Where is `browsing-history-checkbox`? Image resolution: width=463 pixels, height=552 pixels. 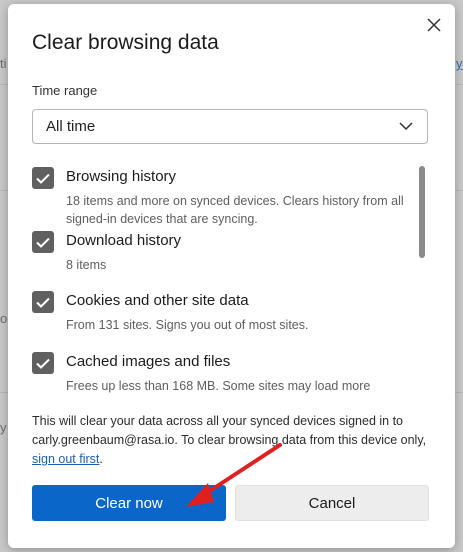
browsing-history-checkbox is located at coordinates (43, 178).